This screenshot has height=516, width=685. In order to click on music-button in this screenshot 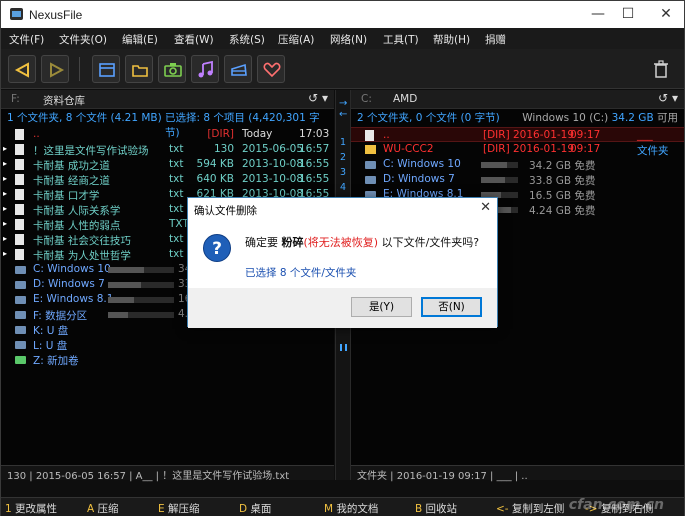, I will do `click(205, 69)`.